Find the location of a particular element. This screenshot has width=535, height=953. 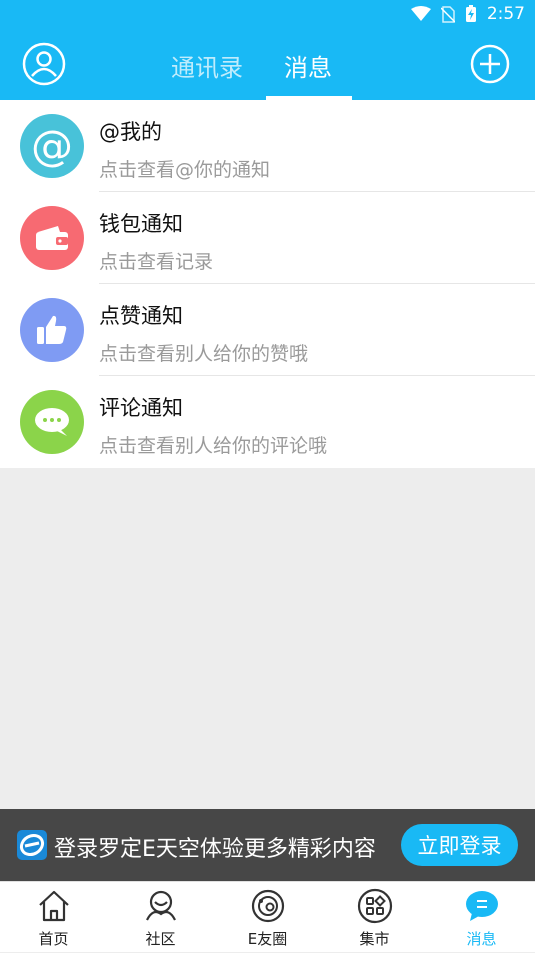

login-banner: 登录罗定E天空体验更多精彩内容 立即登录 is located at coordinates (267, 845).